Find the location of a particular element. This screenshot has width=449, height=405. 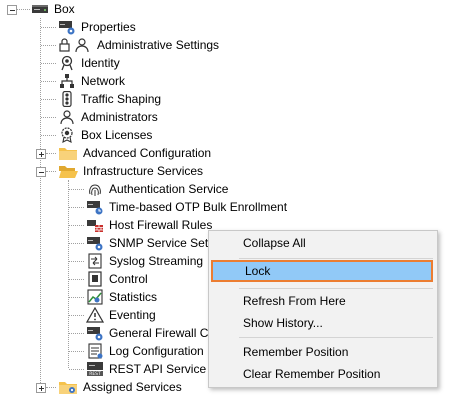

traffic-light-icon is located at coordinates (67, 99).